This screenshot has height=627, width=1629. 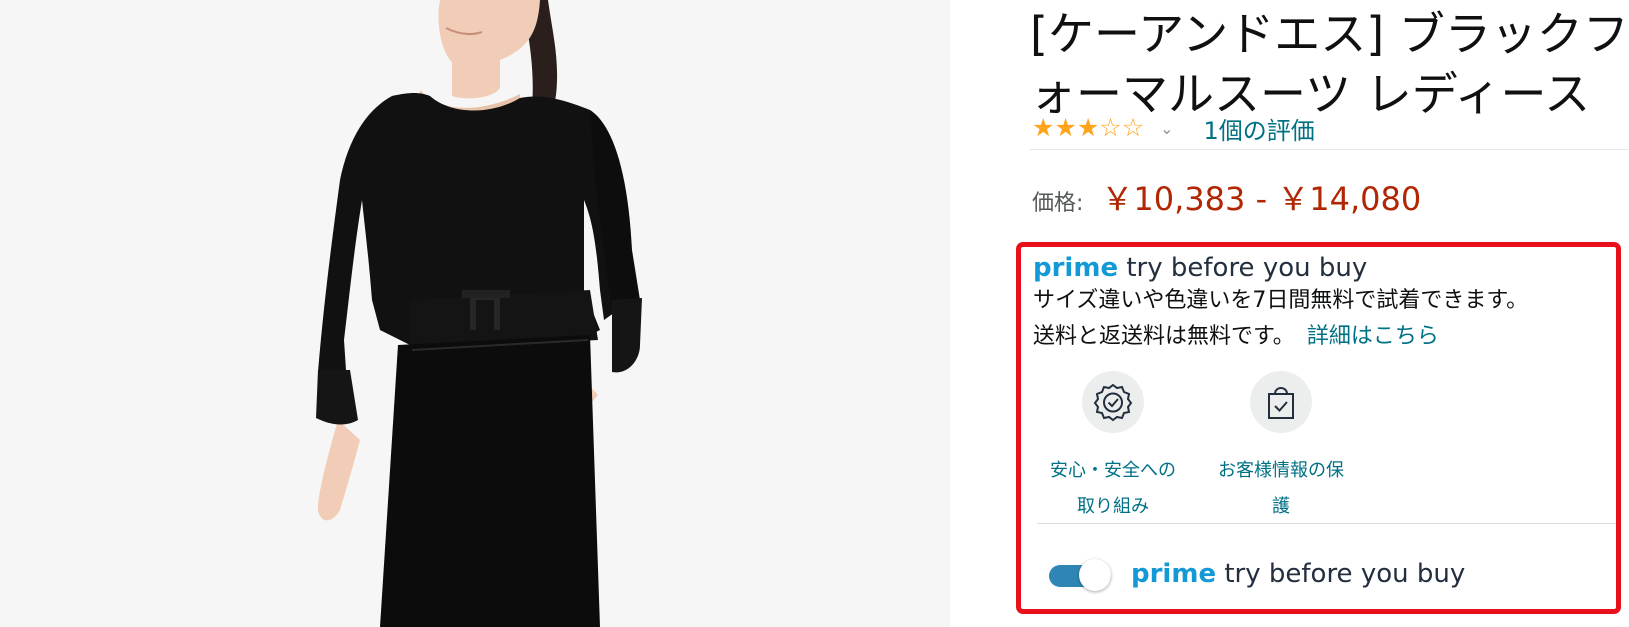 I want to click on prime-try-toggle, so click(x=1081, y=575).